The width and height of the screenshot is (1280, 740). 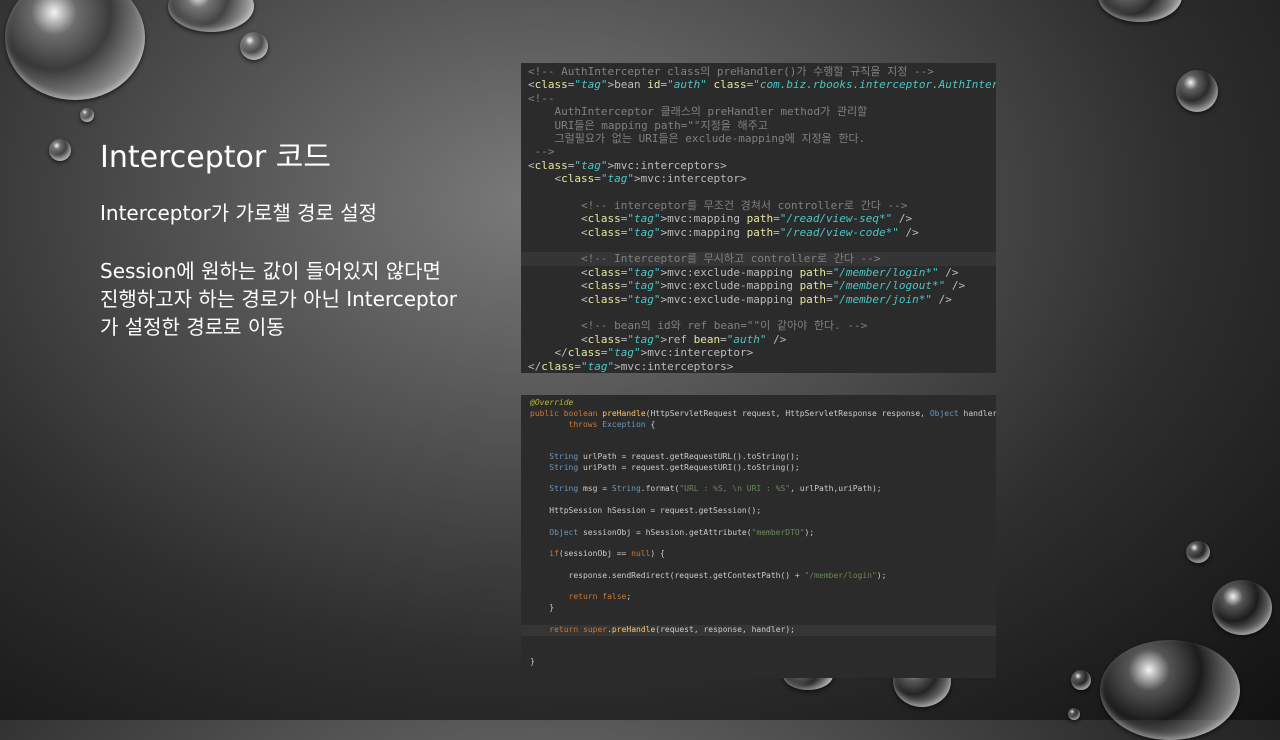 I want to click on xml-code-line: -->, so click(x=541, y=152).